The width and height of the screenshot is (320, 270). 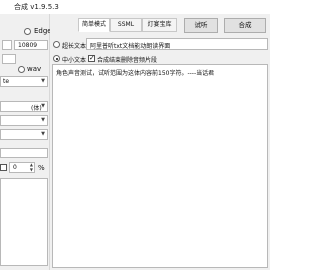 I want to click on synthesize-button: 合成, so click(x=245, y=25).